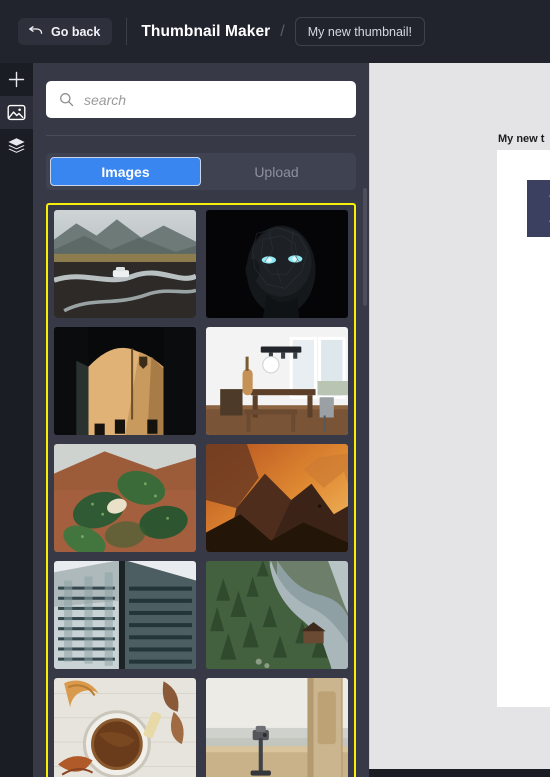 This screenshot has height=777, width=550. Describe the element at coordinates (201, 135) in the screenshot. I see `panel-divider` at that location.